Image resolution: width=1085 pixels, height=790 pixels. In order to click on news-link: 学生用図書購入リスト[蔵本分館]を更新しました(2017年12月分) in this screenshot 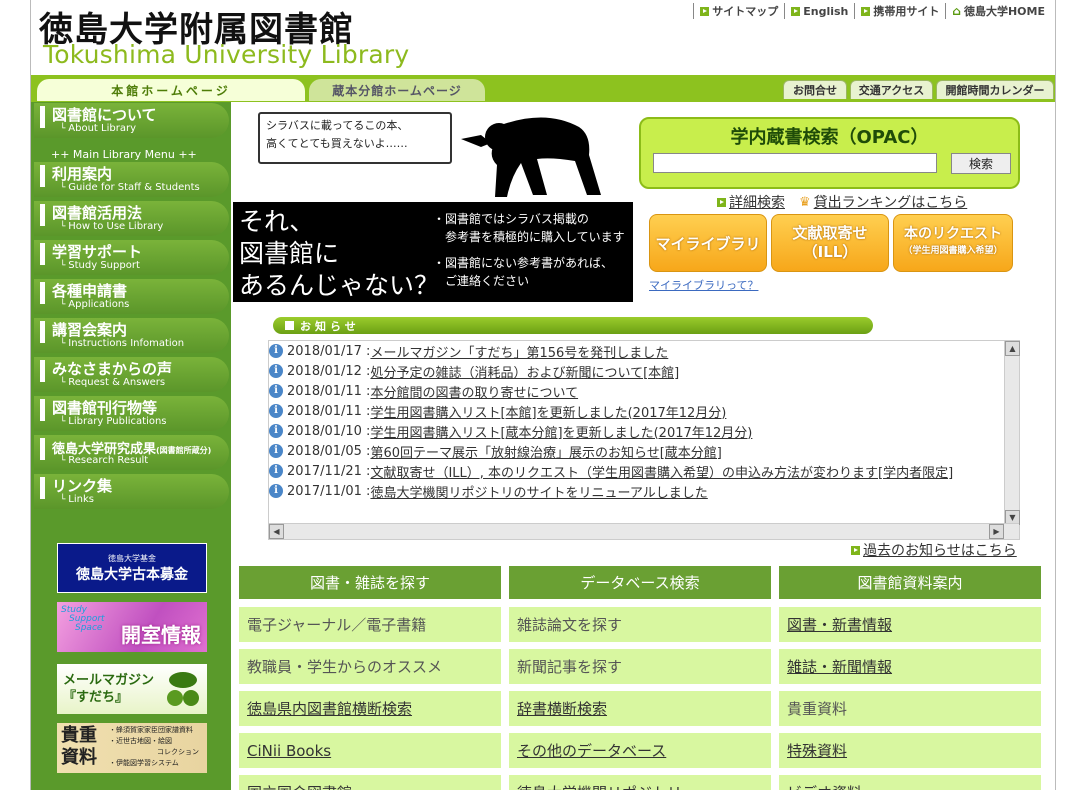, I will do `click(561, 431)`.